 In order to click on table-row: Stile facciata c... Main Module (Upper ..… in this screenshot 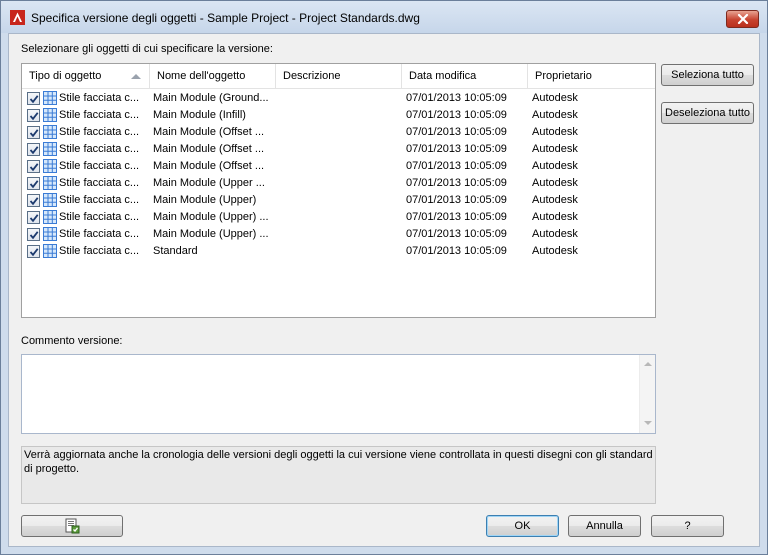, I will do `click(338, 183)`.